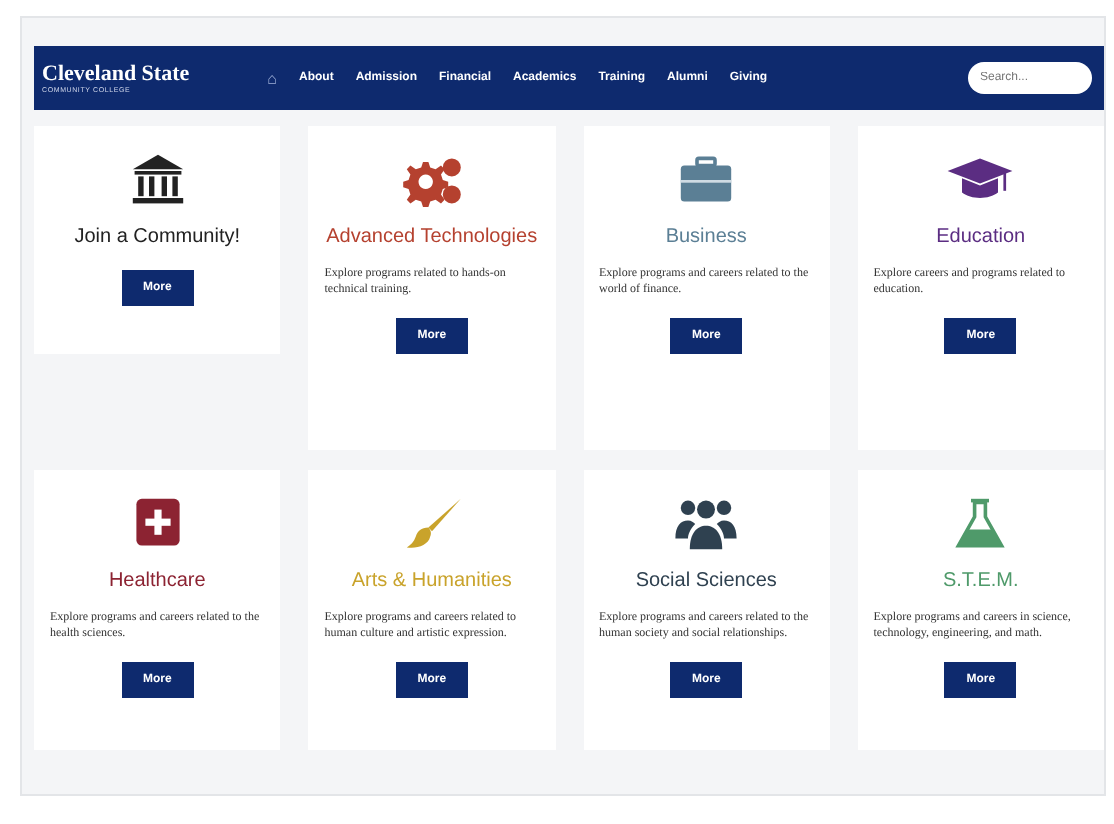 The image size is (1114, 824). I want to click on card-title: Social Sciences, so click(706, 581).